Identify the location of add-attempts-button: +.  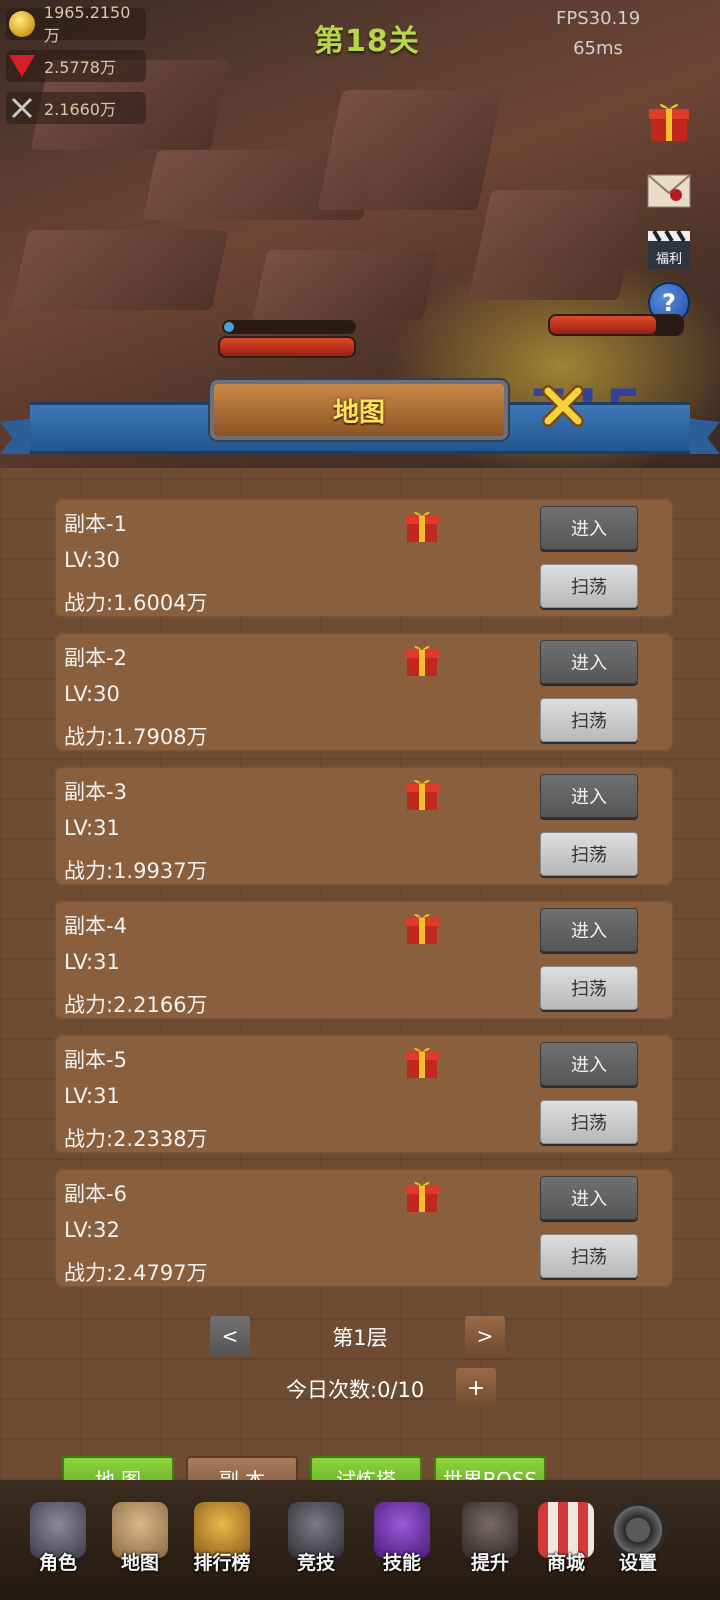
(476, 1388).